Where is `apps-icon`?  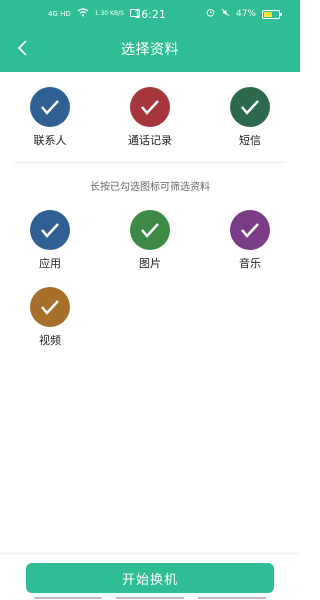 apps-icon is located at coordinates (50, 230).